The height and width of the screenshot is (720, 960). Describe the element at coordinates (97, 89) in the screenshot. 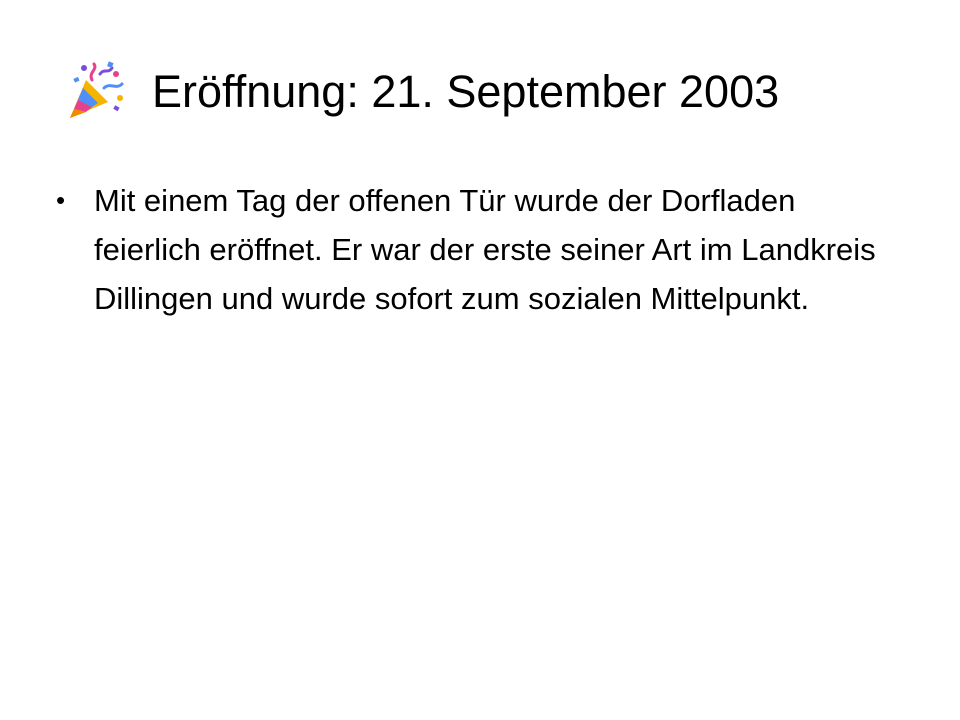

I see `party-popper-icon` at that location.